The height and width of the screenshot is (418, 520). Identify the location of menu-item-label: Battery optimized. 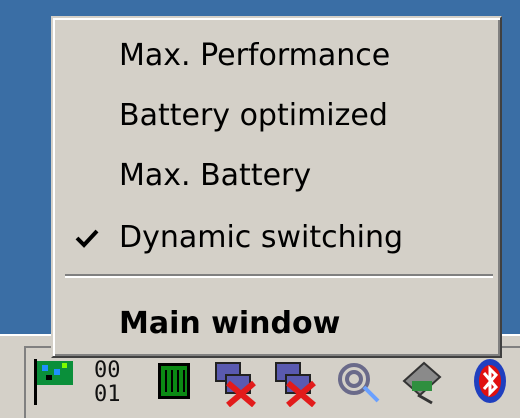
(253, 115).